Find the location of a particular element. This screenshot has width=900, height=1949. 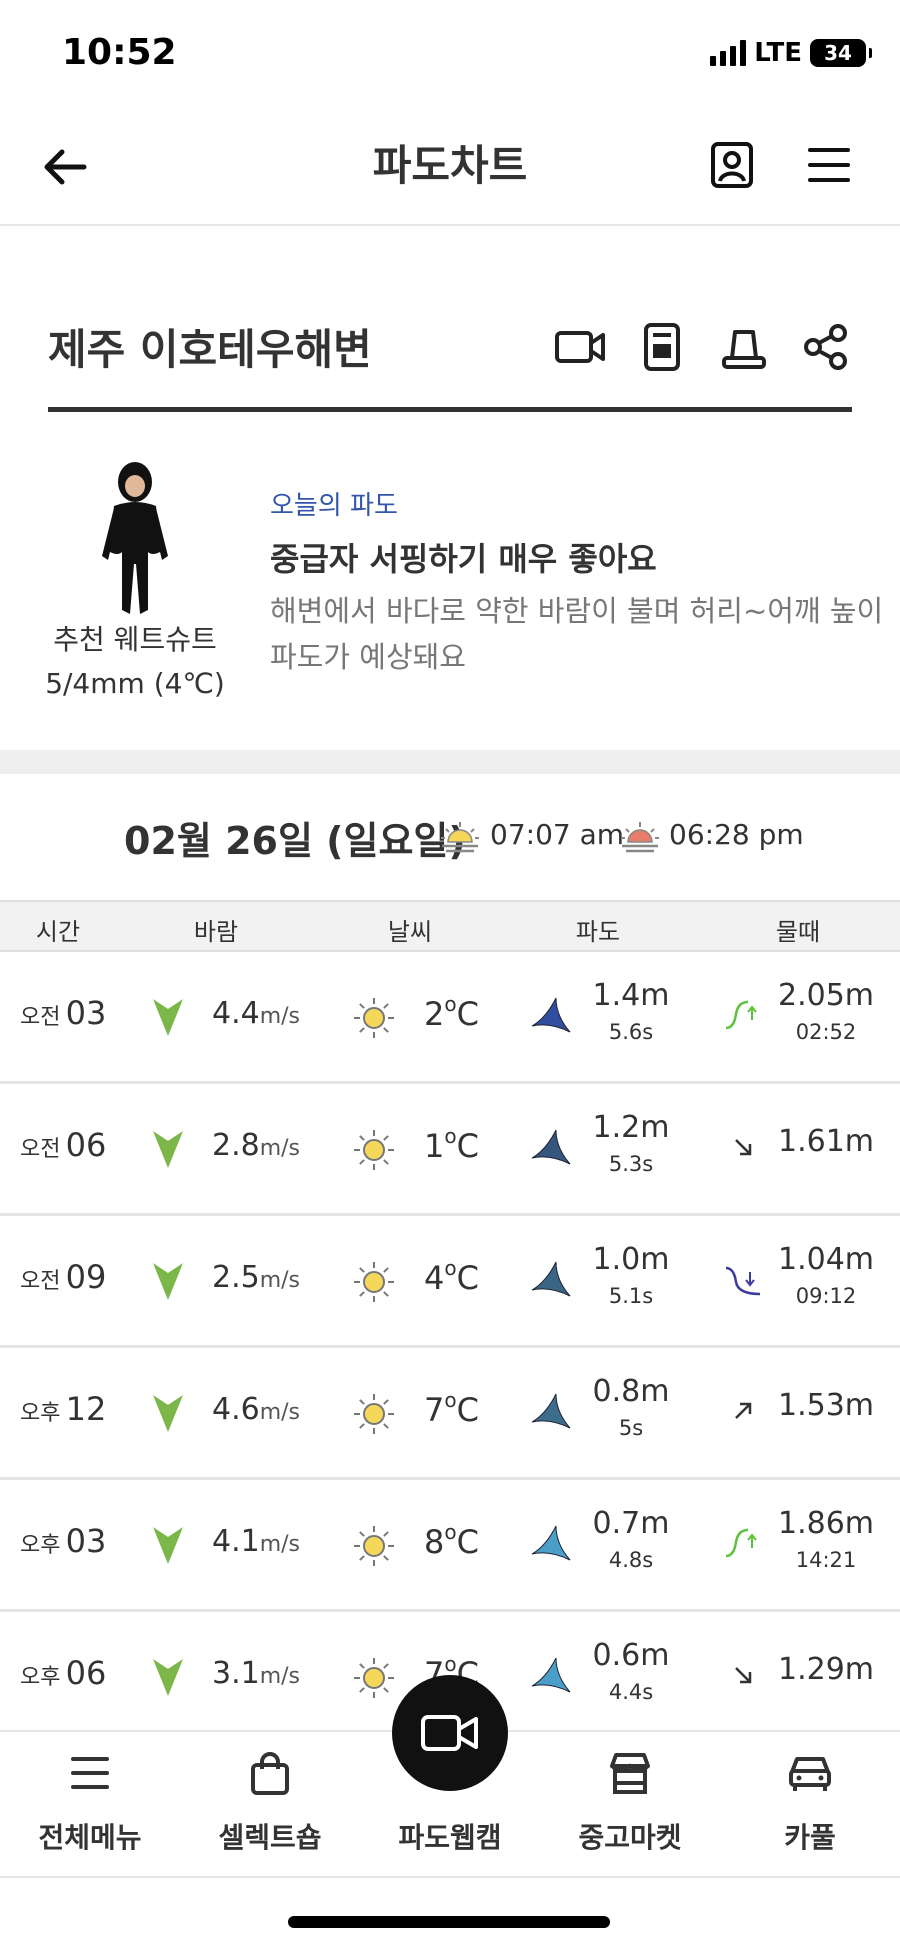

signal-icon is located at coordinates (728, 53).